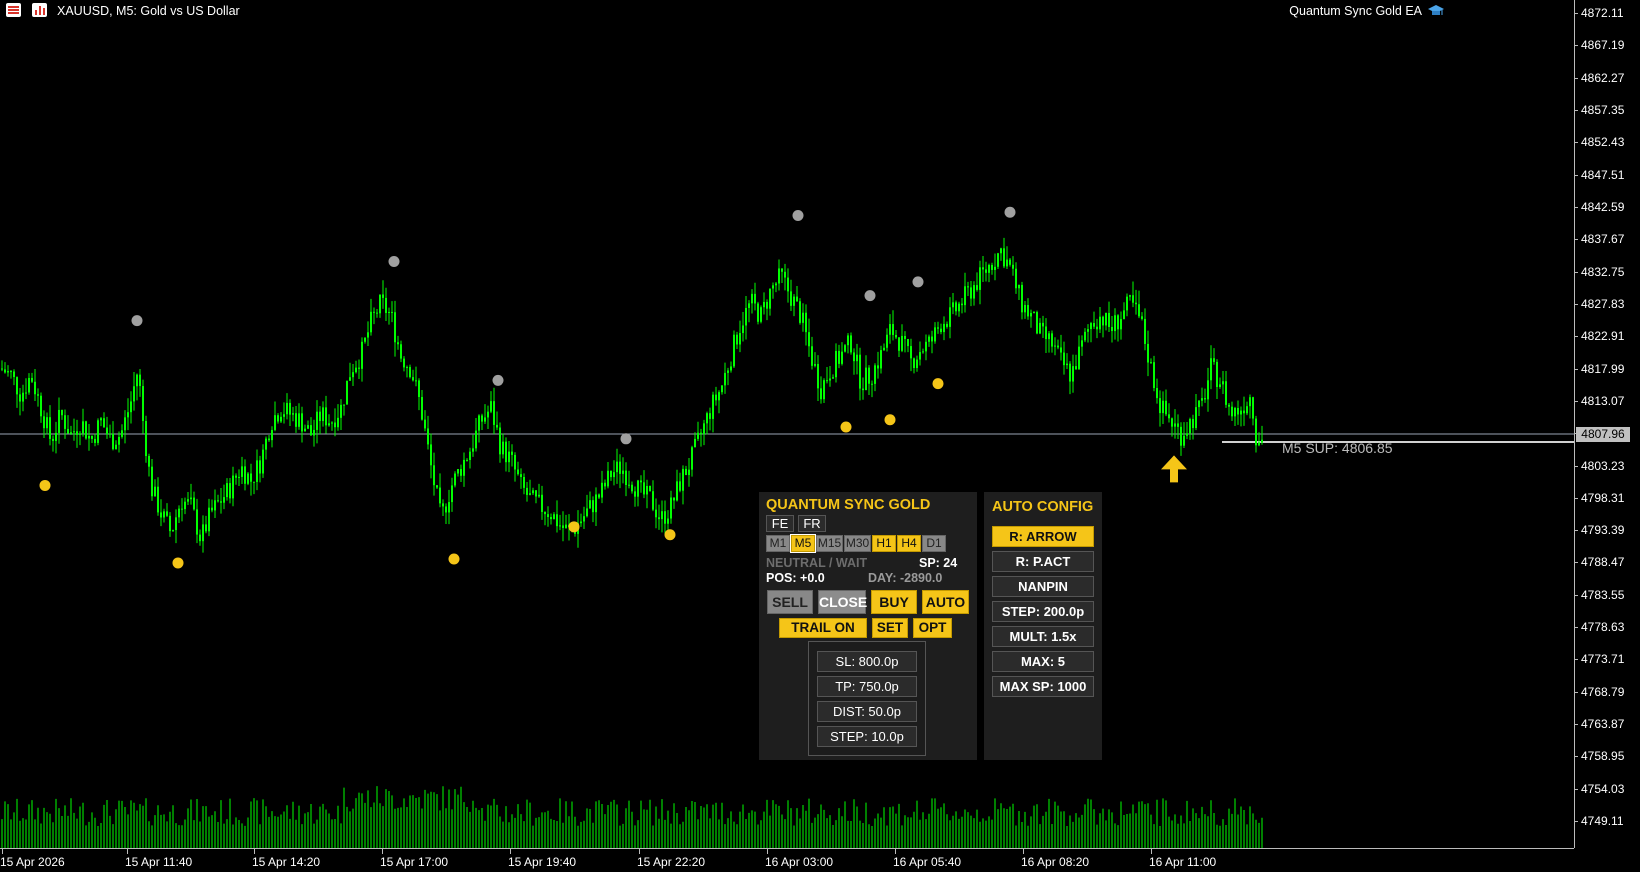 Image resolution: width=1640 pixels, height=872 pixels. Describe the element at coordinates (945, 602) in the screenshot. I see `auto-button: AUTO` at that location.